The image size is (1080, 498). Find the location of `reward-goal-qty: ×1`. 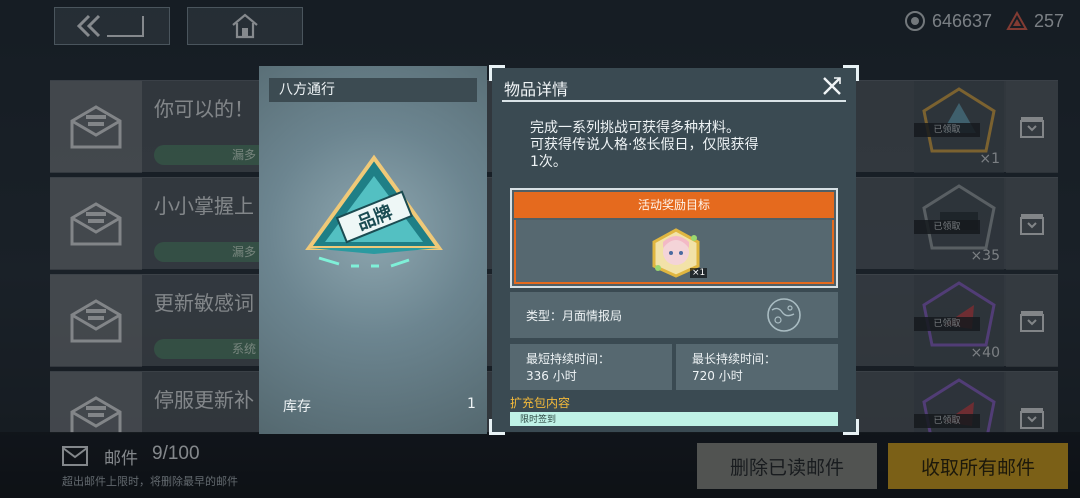

reward-goal-qty: ×1 is located at coordinates (699, 273).